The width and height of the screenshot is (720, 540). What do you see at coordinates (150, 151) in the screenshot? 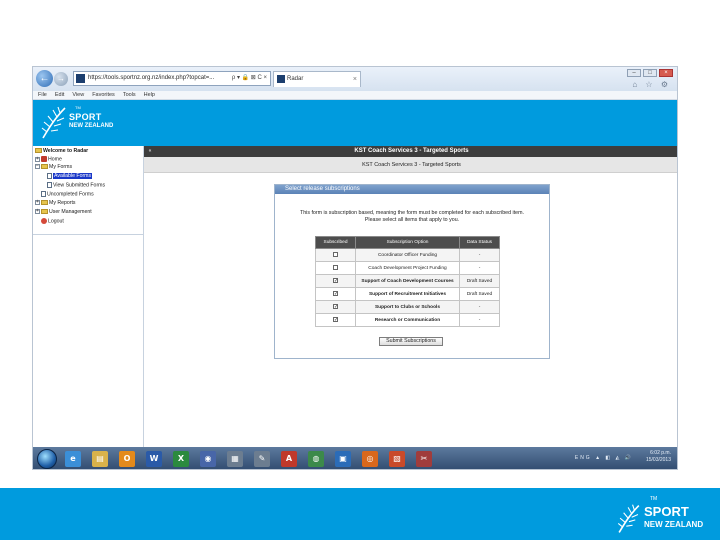
I see `collapse-sidebar-icon: «` at bounding box center [150, 151].